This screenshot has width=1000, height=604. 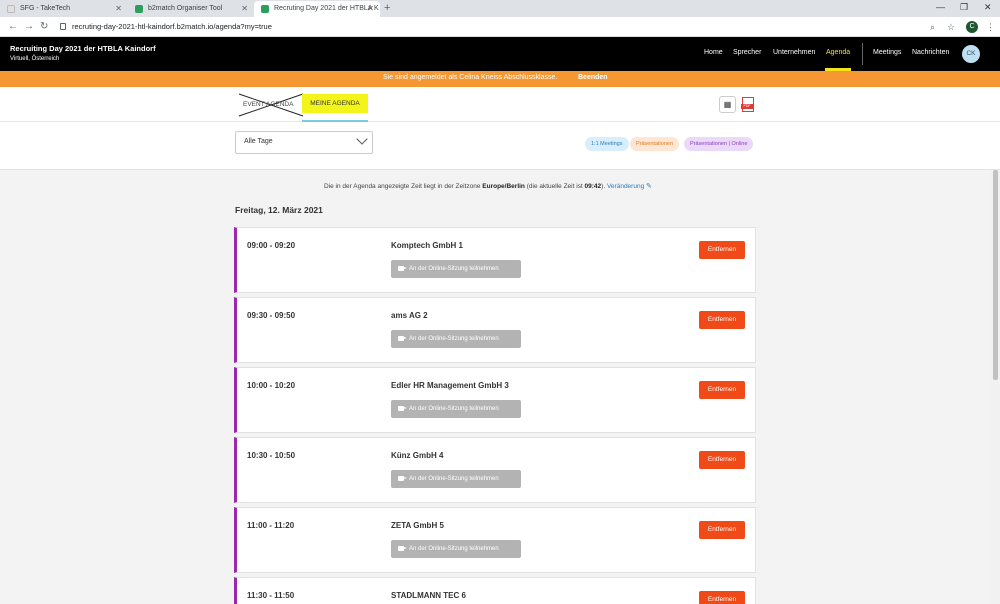 What do you see at coordinates (271, 385) in the screenshot?
I see `session-time: 10:00 - 10:20` at bounding box center [271, 385].